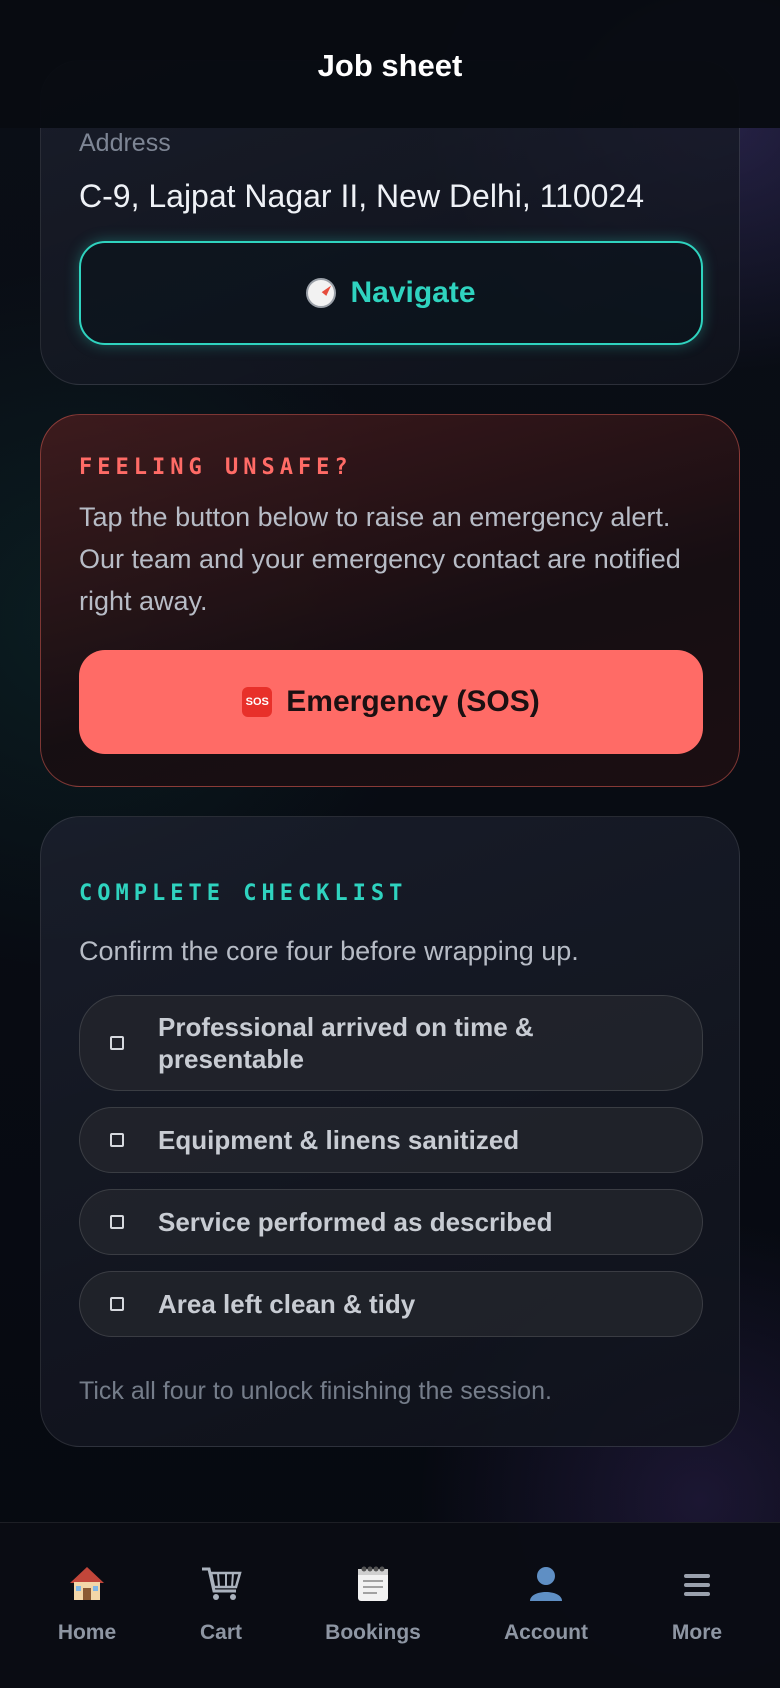  I want to click on nav-item-cart: Cart, so click(221, 1604).